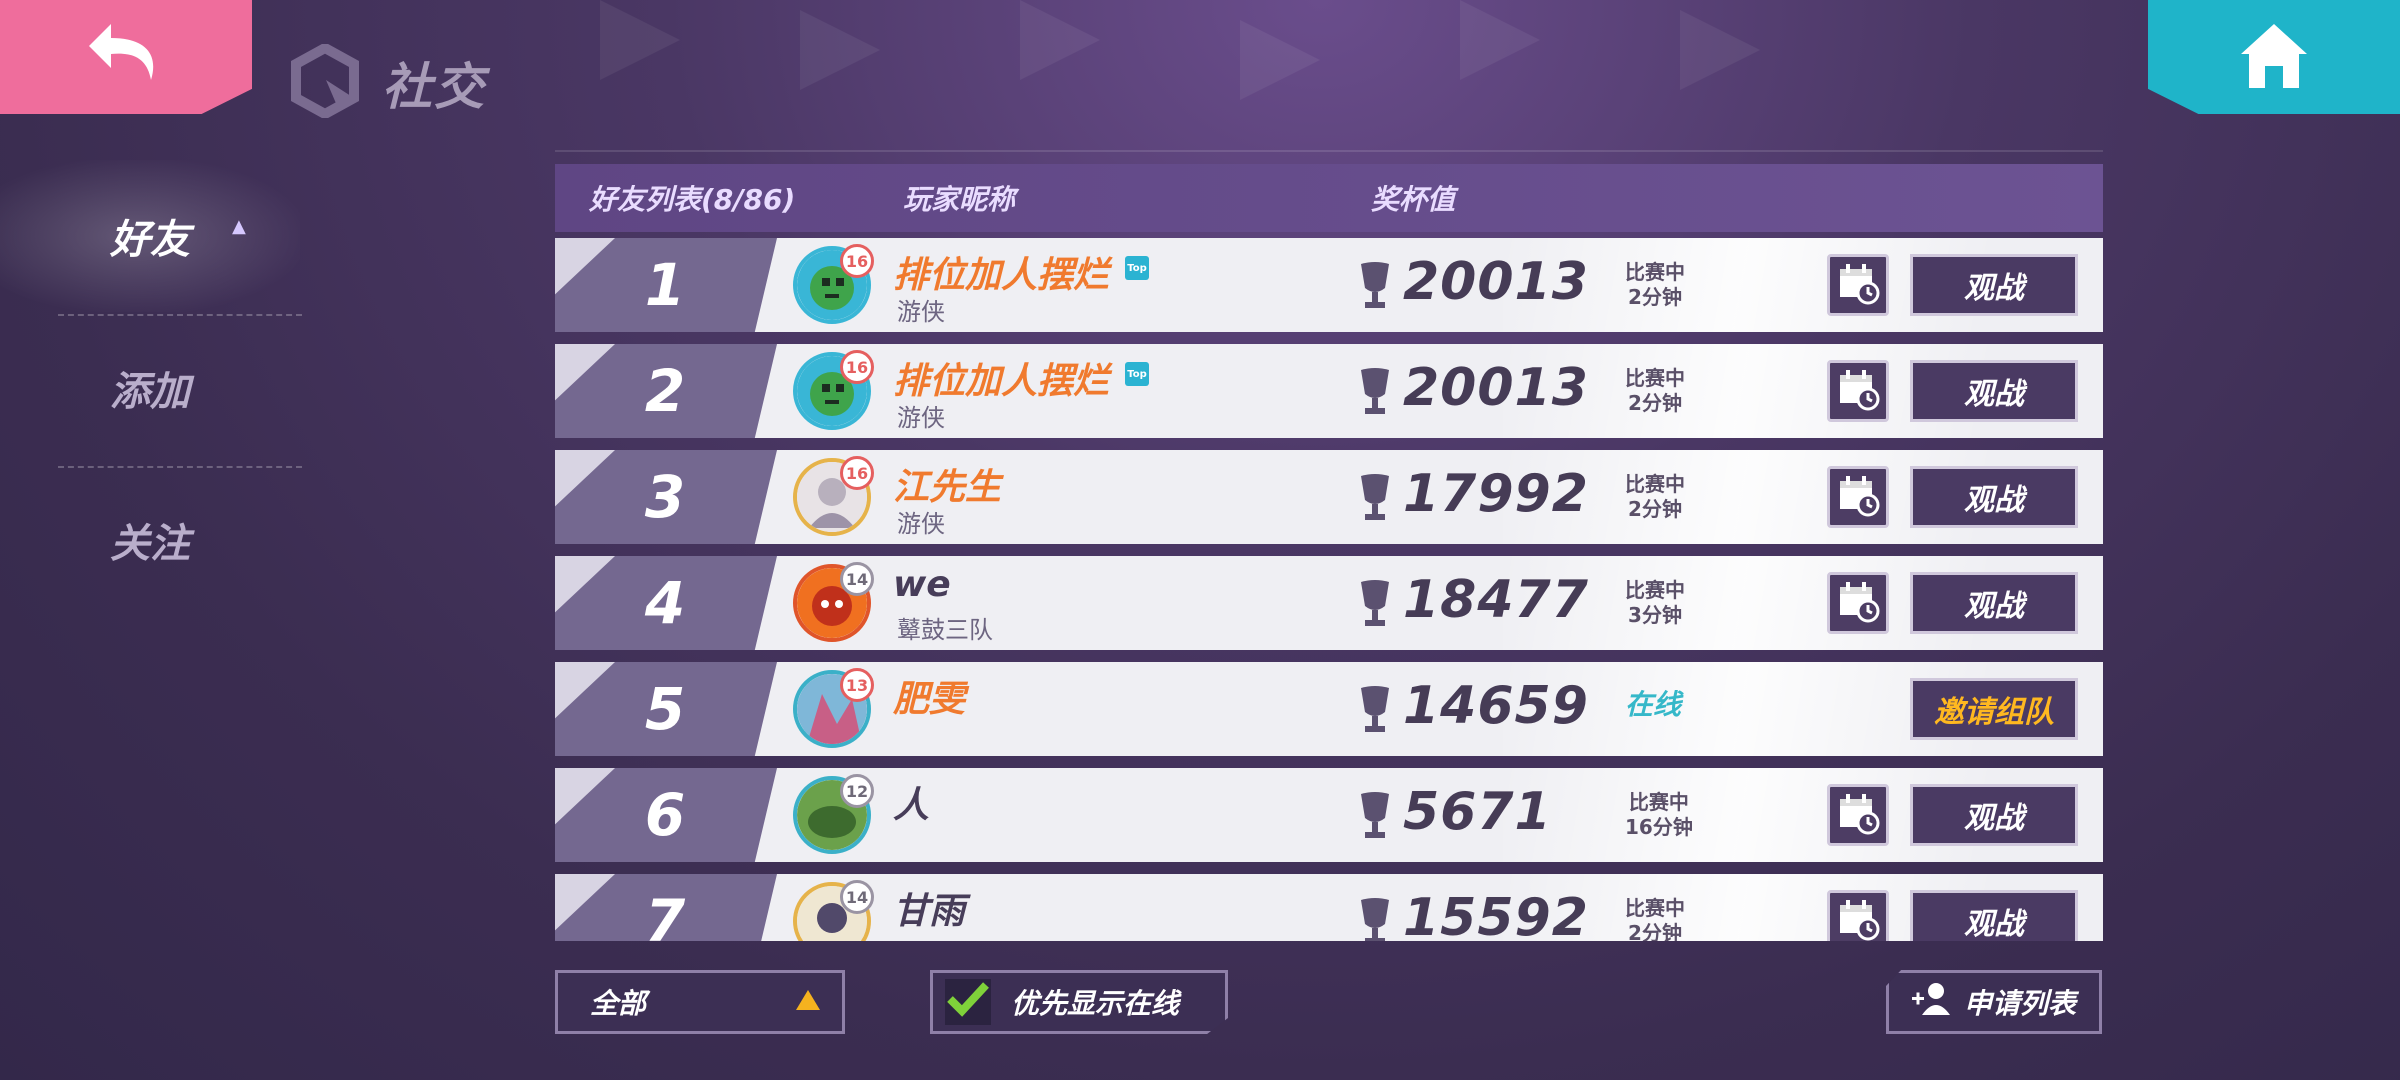 The height and width of the screenshot is (1080, 2400). What do you see at coordinates (388, 82) in the screenshot?
I see `page-title: 社交` at bounding box center [388, 82].